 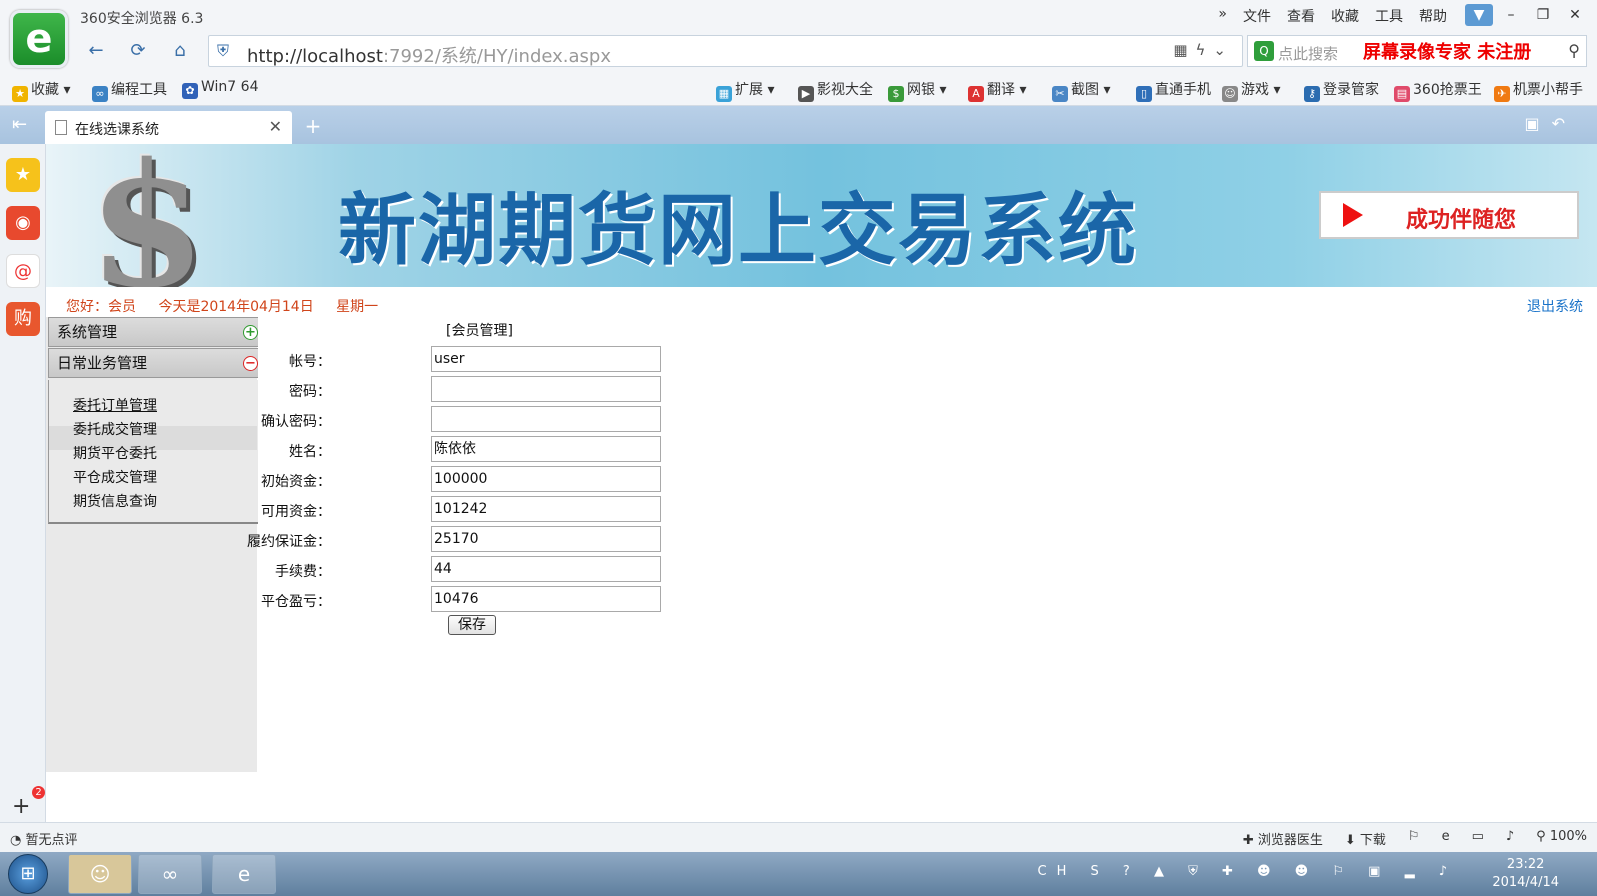 What do you see at coordinates (170, 874) in the screenshot?
I see `taskbar-app-infinity-icon: ∞` at bounding box center [170, 874].